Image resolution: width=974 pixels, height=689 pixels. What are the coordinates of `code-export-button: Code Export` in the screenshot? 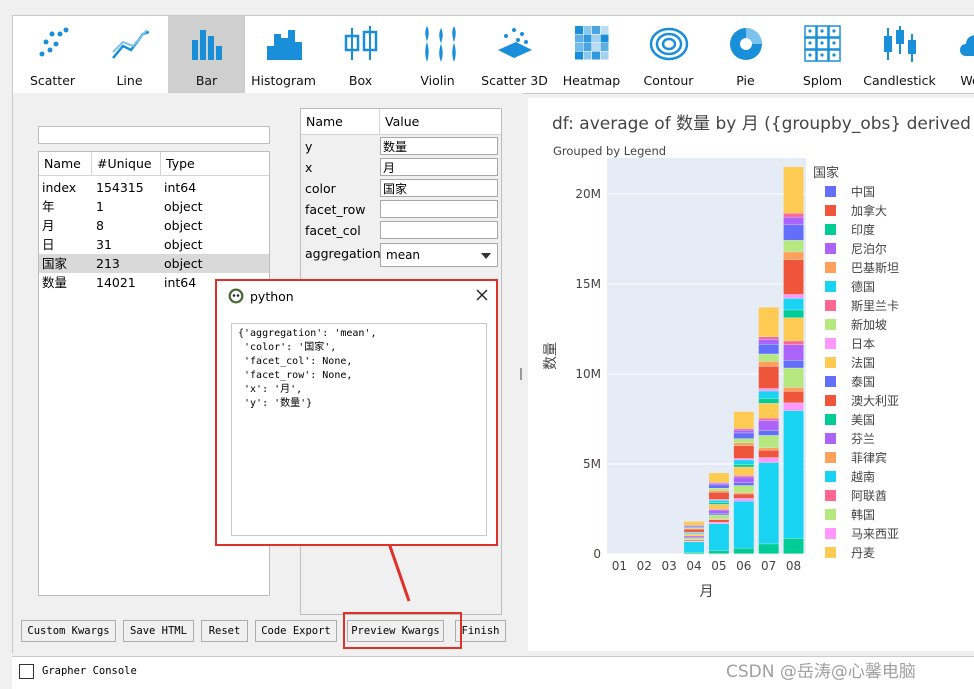 It's located at (296, 631).